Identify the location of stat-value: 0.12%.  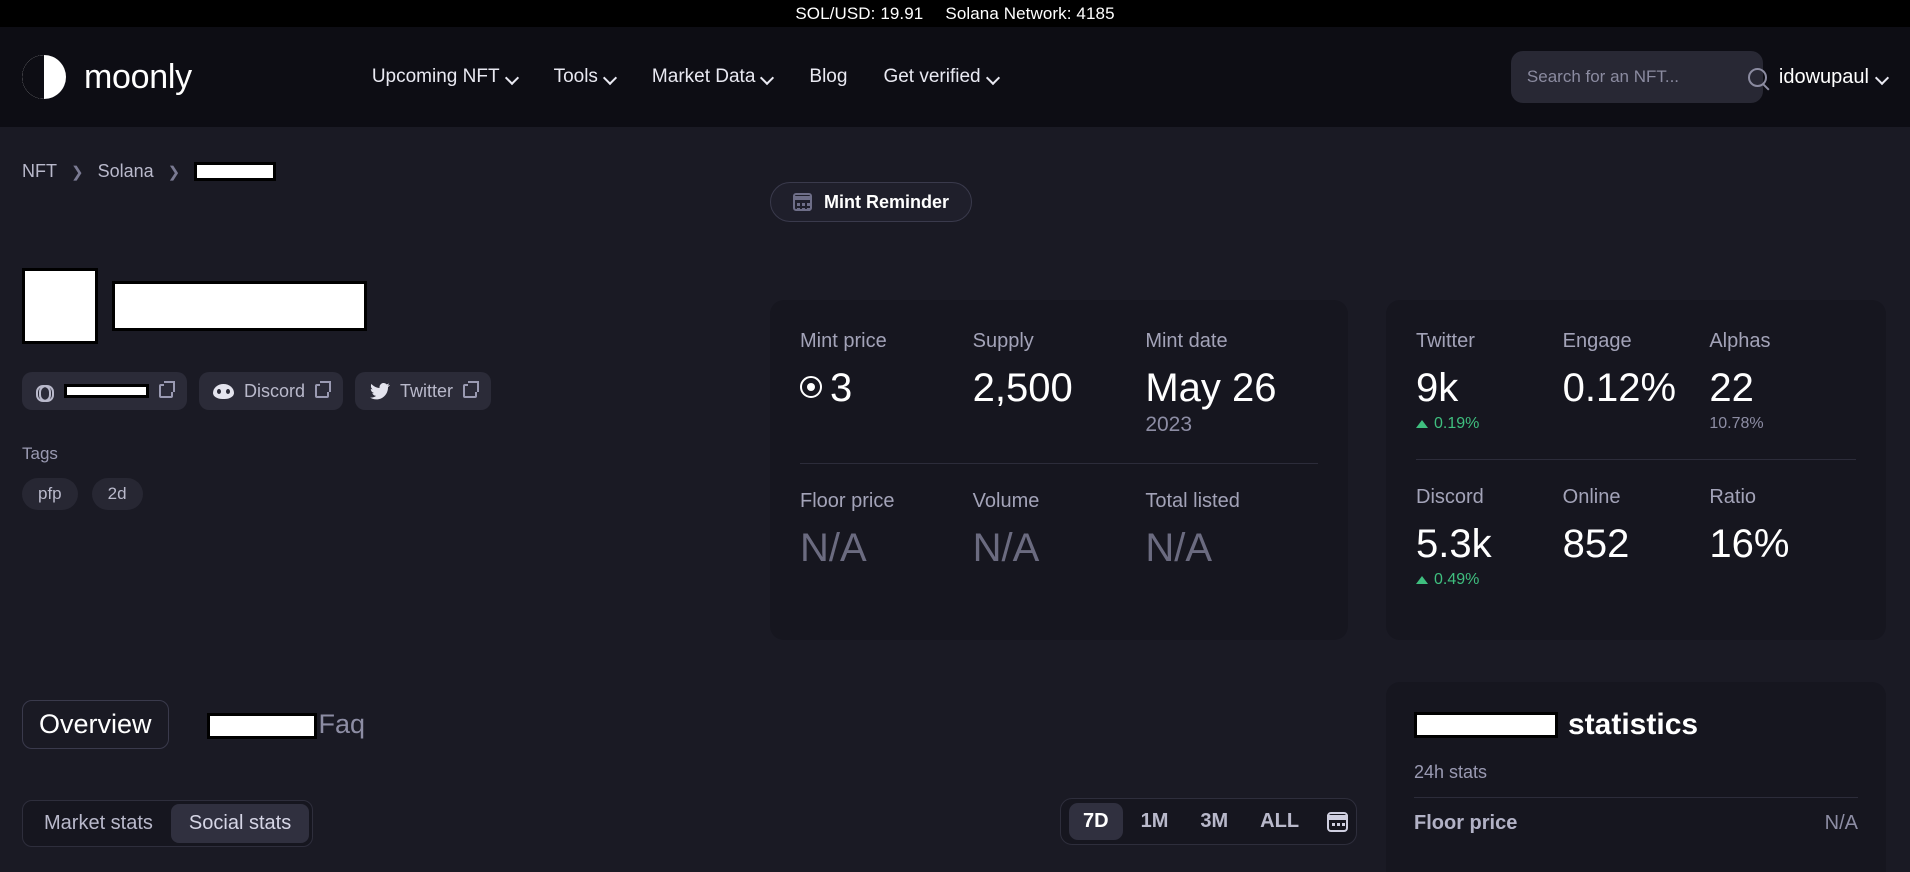
(1619, 388).